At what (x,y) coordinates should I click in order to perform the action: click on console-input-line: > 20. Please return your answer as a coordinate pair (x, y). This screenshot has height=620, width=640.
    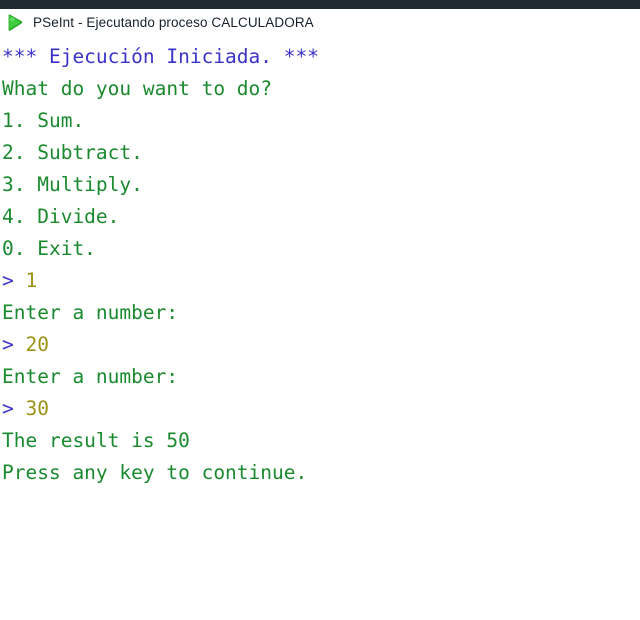
    Looking at the image, I should click on (321, 345).